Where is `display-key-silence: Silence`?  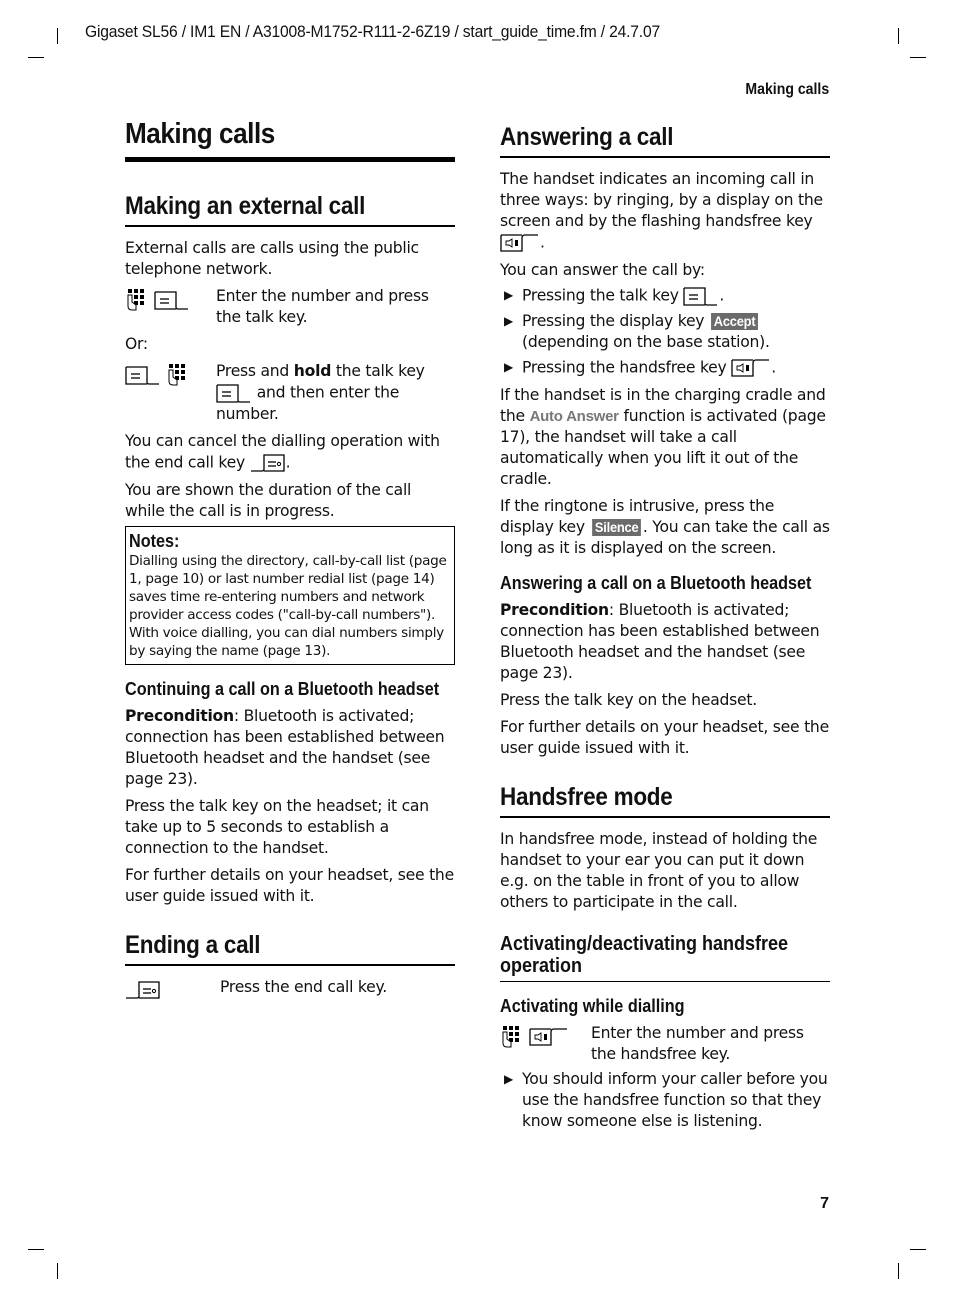 display-key-silence: Silence is located at coordinates (616, 527).